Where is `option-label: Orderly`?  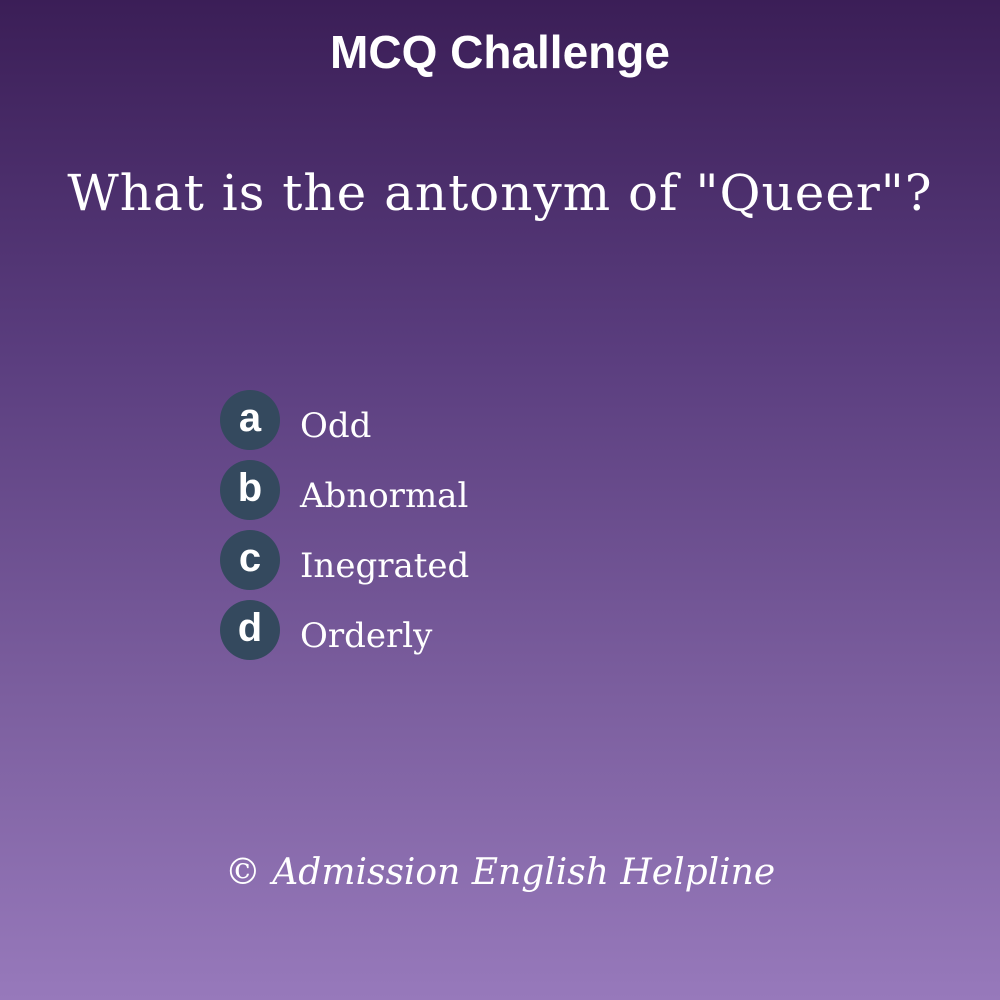
option-label: Orderly is located at coordinates (366, 636).